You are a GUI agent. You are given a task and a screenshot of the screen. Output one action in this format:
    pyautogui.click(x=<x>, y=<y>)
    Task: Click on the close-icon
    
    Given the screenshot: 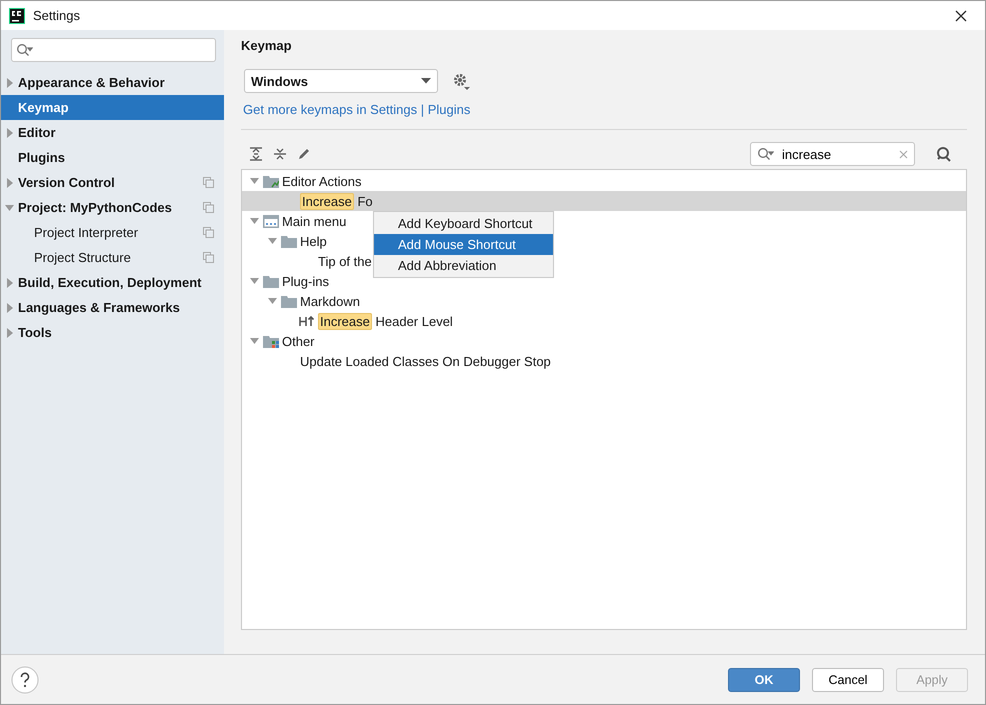 What is the action you would take?
    pyautogui.click(x=961, y=16)
    